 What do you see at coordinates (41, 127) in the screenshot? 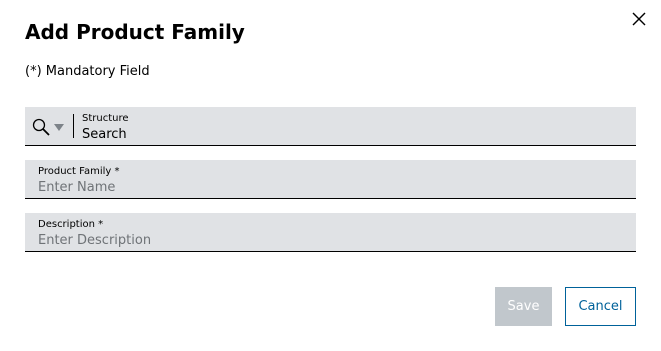
I see `search-icon` at bounding box center [41, 127].